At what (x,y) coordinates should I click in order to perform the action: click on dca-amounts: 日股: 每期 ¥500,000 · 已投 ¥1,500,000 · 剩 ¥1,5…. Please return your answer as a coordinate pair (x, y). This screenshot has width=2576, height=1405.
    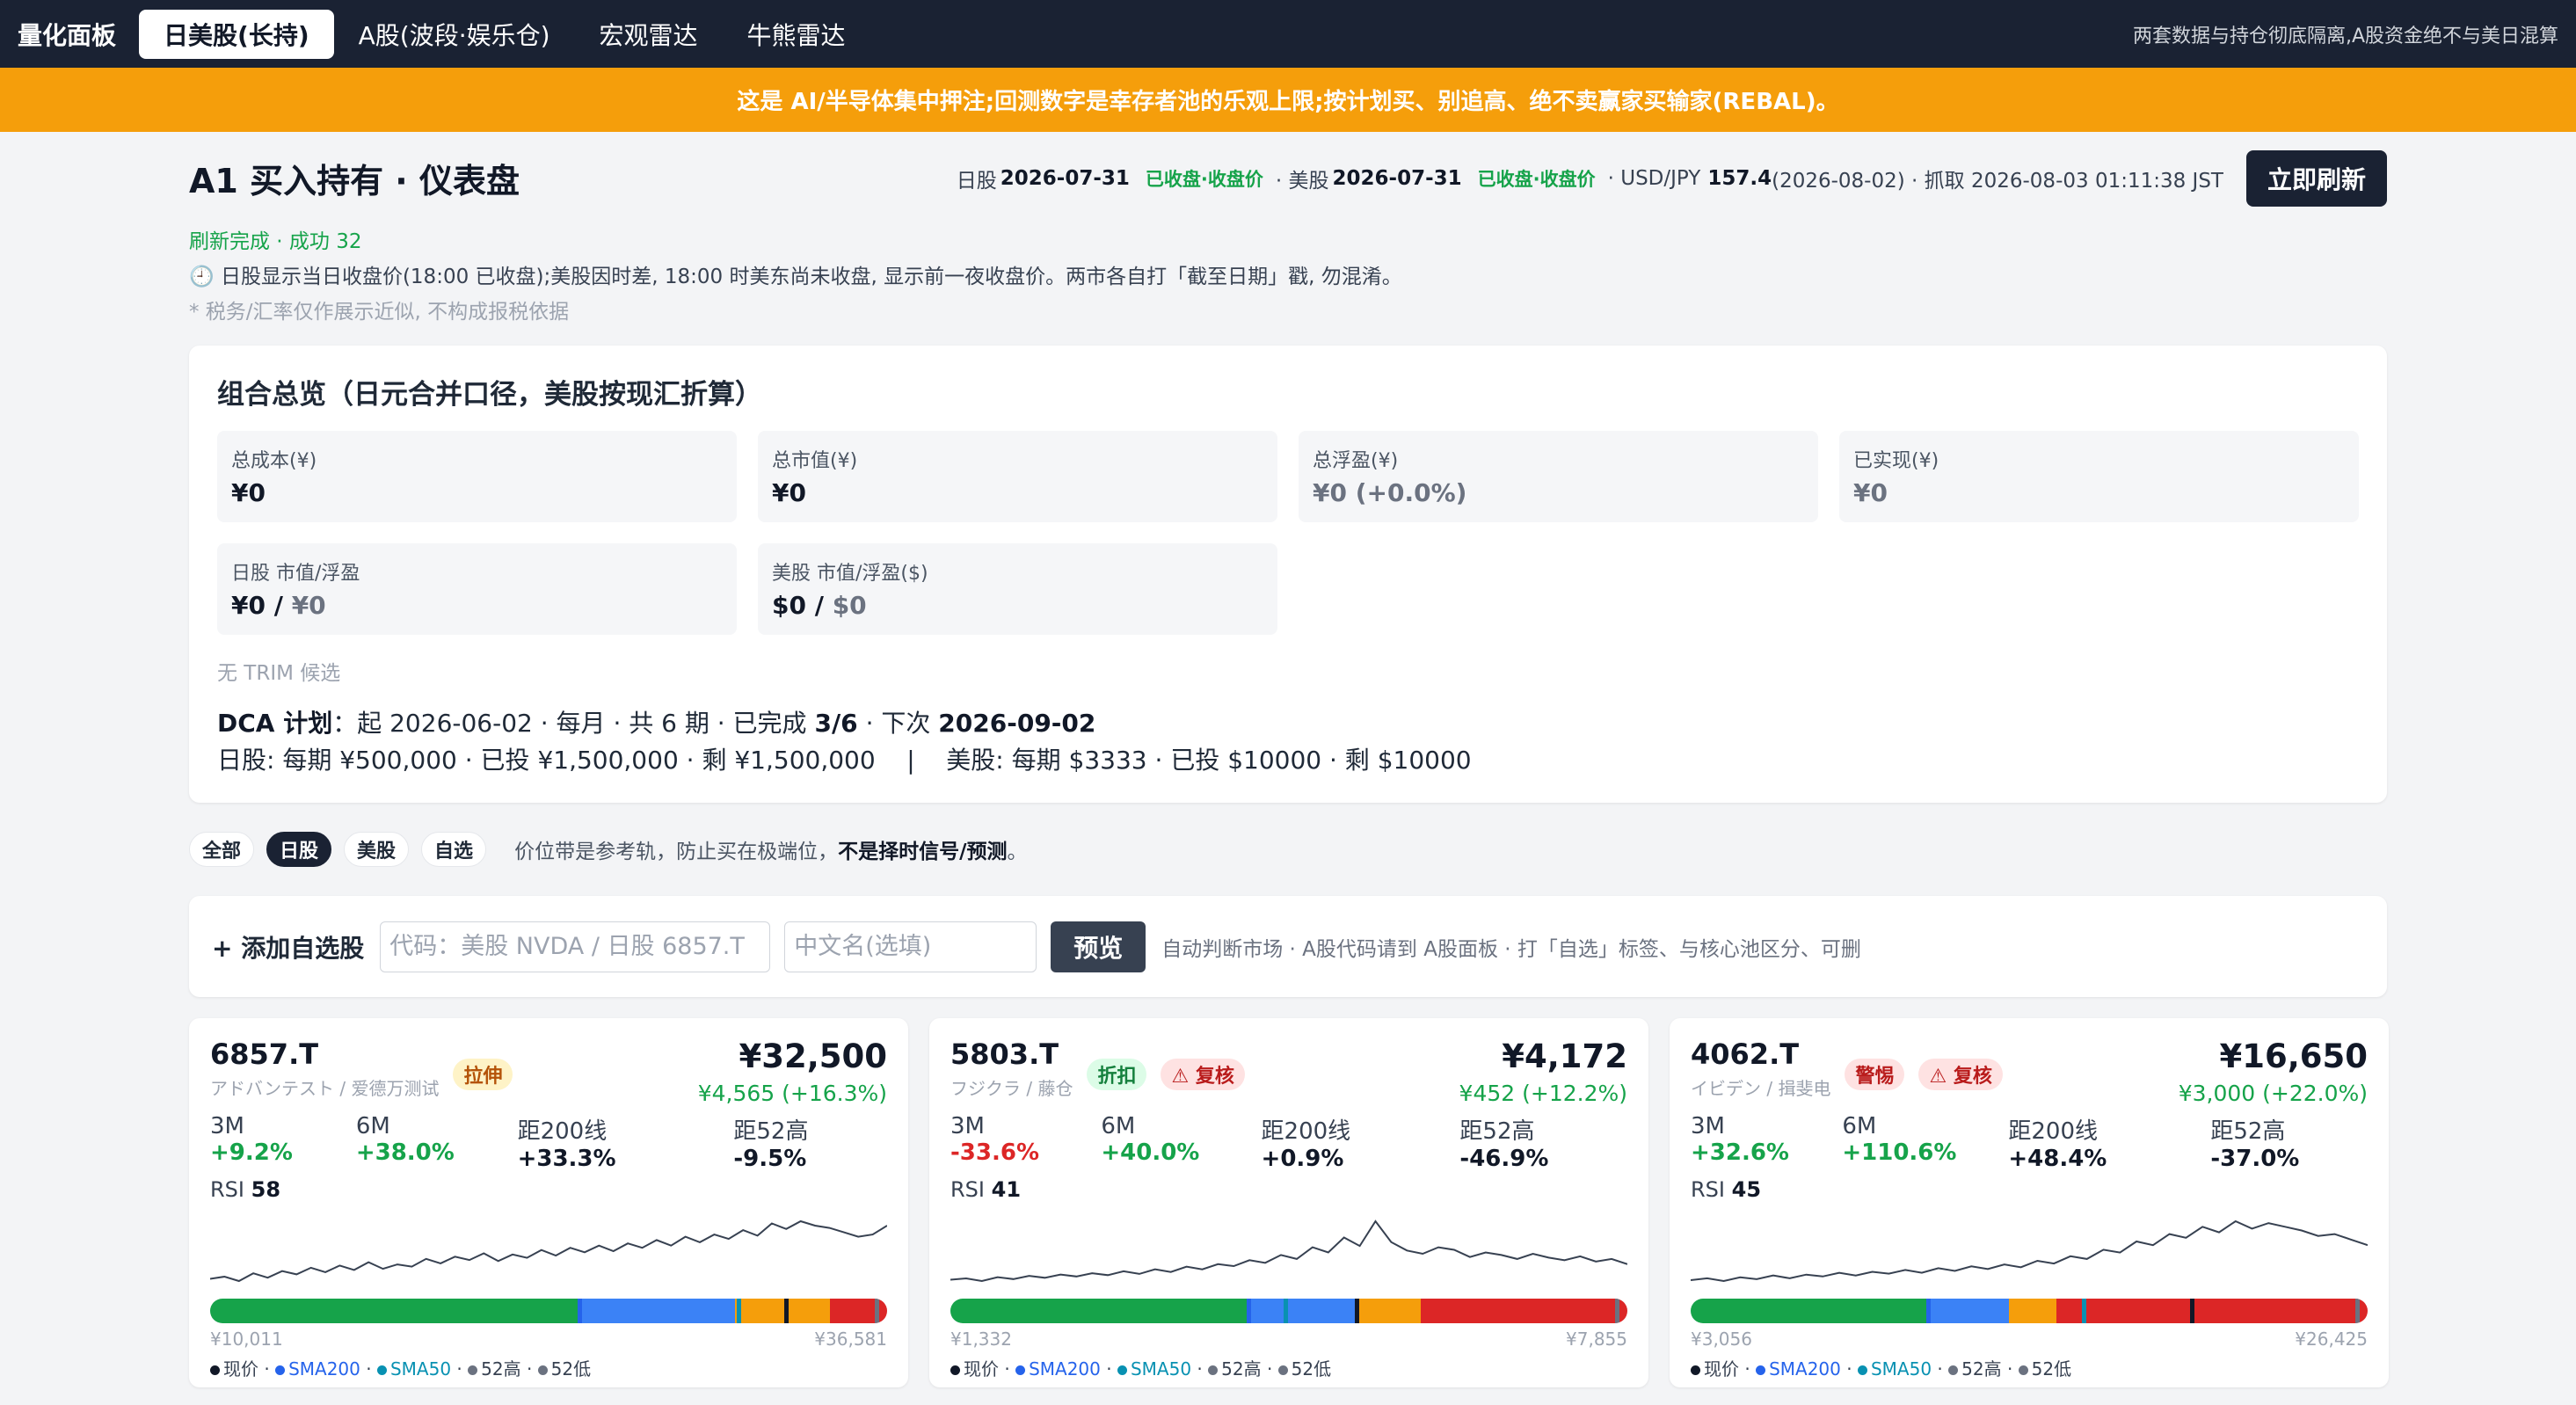
    Looking at the image, I should click on (844, 760).